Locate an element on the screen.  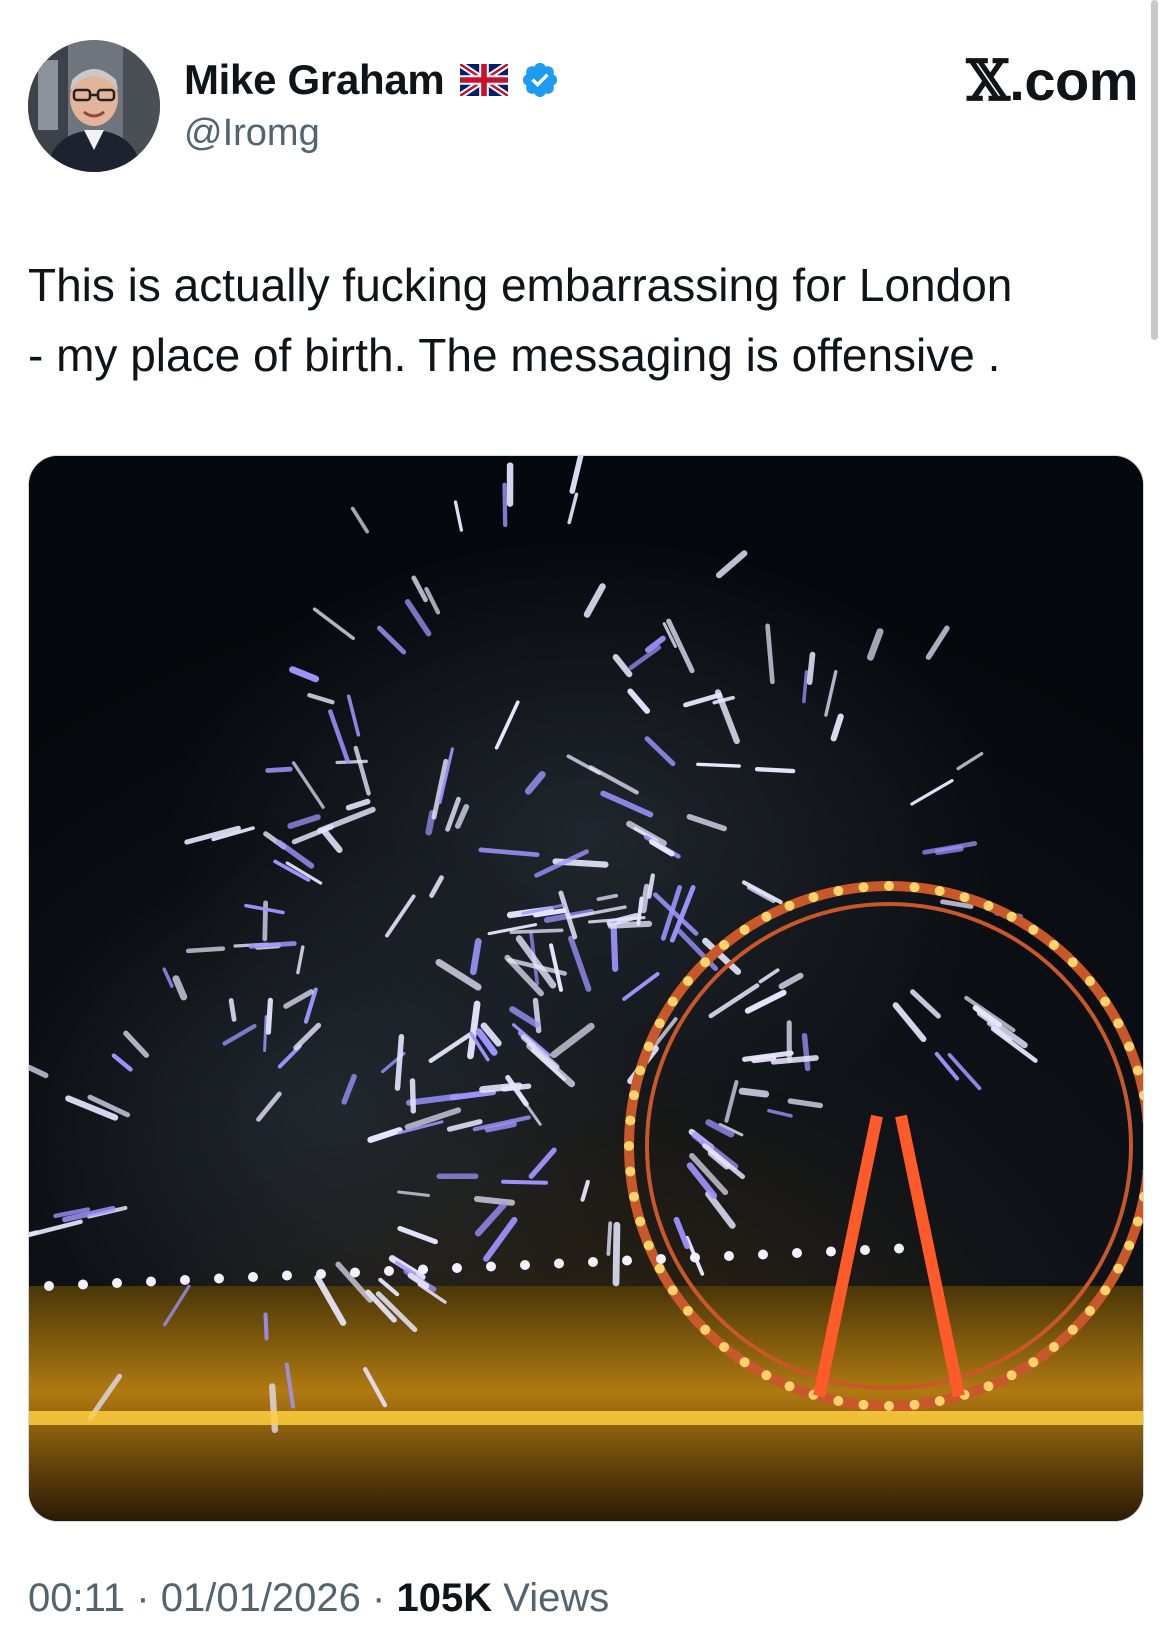
handle: @Iromg is located at coordinates (372, 133).